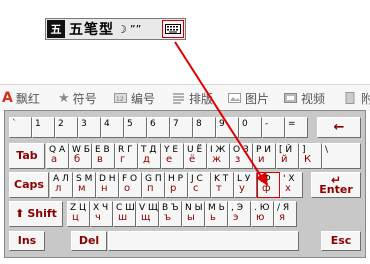 This screenshot has height=264, width=370. What do you see at coordinates (285, 214) in the screenshot?
I see `key-slash: / Яя` at bounding box center [285, 214].